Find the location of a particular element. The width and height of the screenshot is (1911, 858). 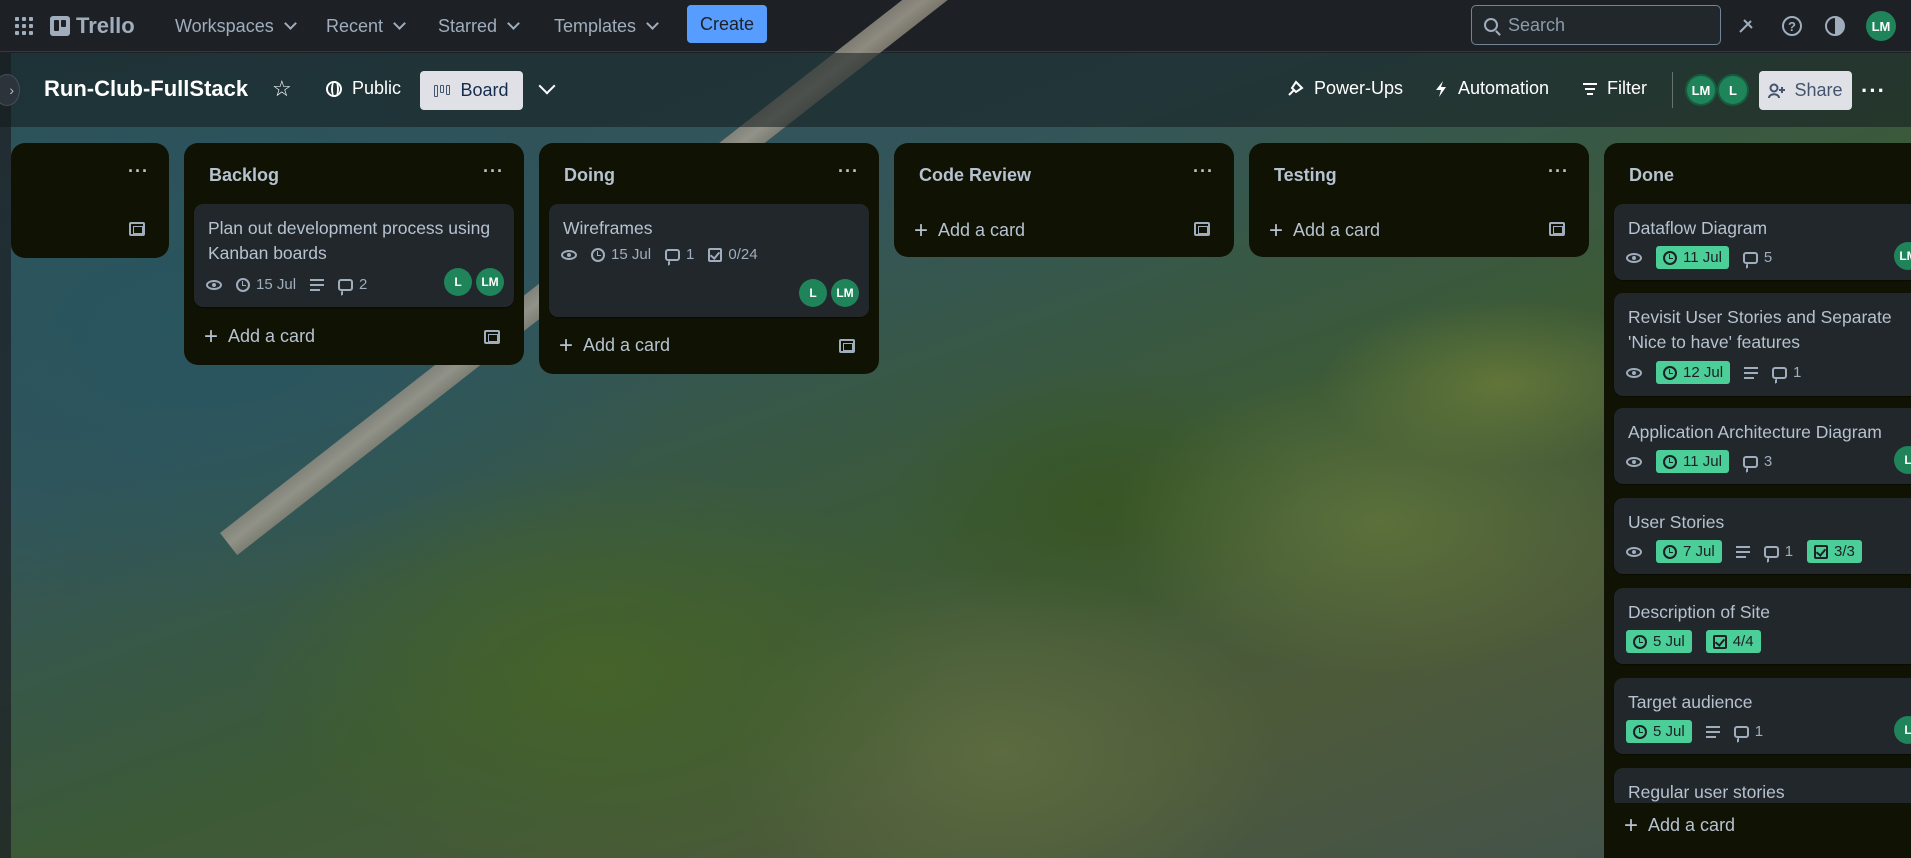

nav-templates: Templates is located at coordinates (605, 26).